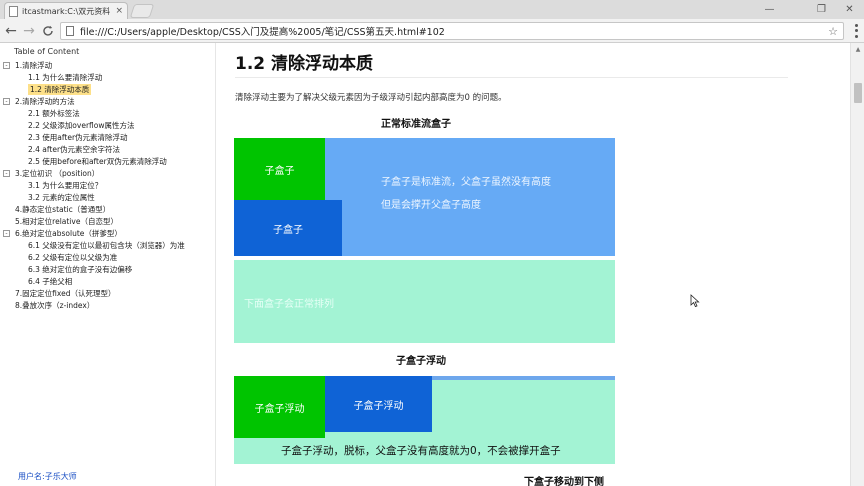  Describe the element at coordinates (47, 476) in the screenshot. I see `user-name-label: 用户名:子乐大师` at that location.